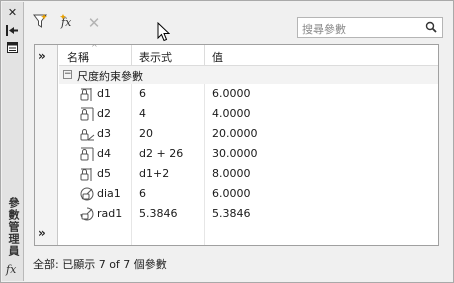  I want to click on parameter-expression: d1+2, so click(154, 173).